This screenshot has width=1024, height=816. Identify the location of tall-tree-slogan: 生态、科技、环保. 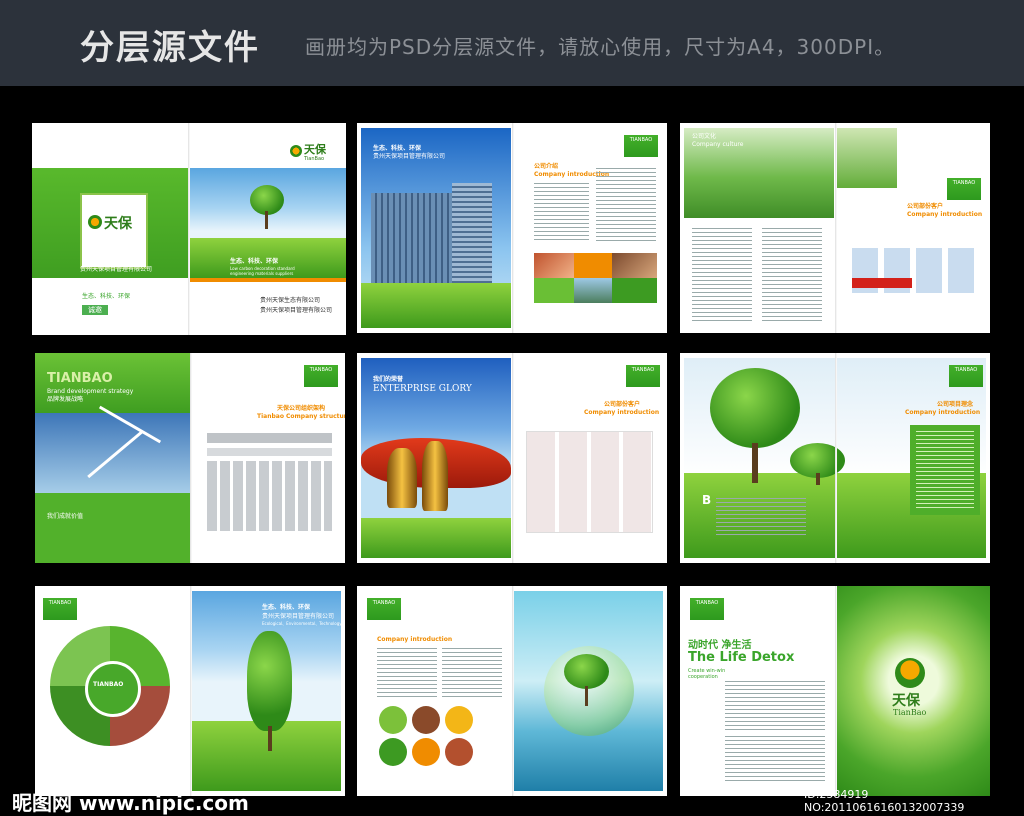
(286, 607).